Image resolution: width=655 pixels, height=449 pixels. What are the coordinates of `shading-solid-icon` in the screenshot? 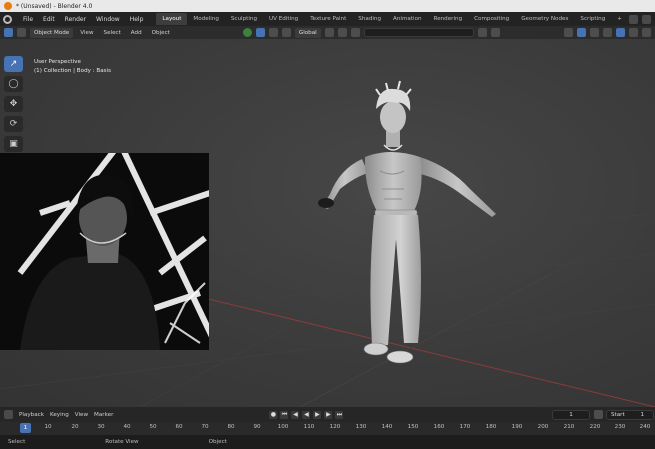 It's located at (620, 32).